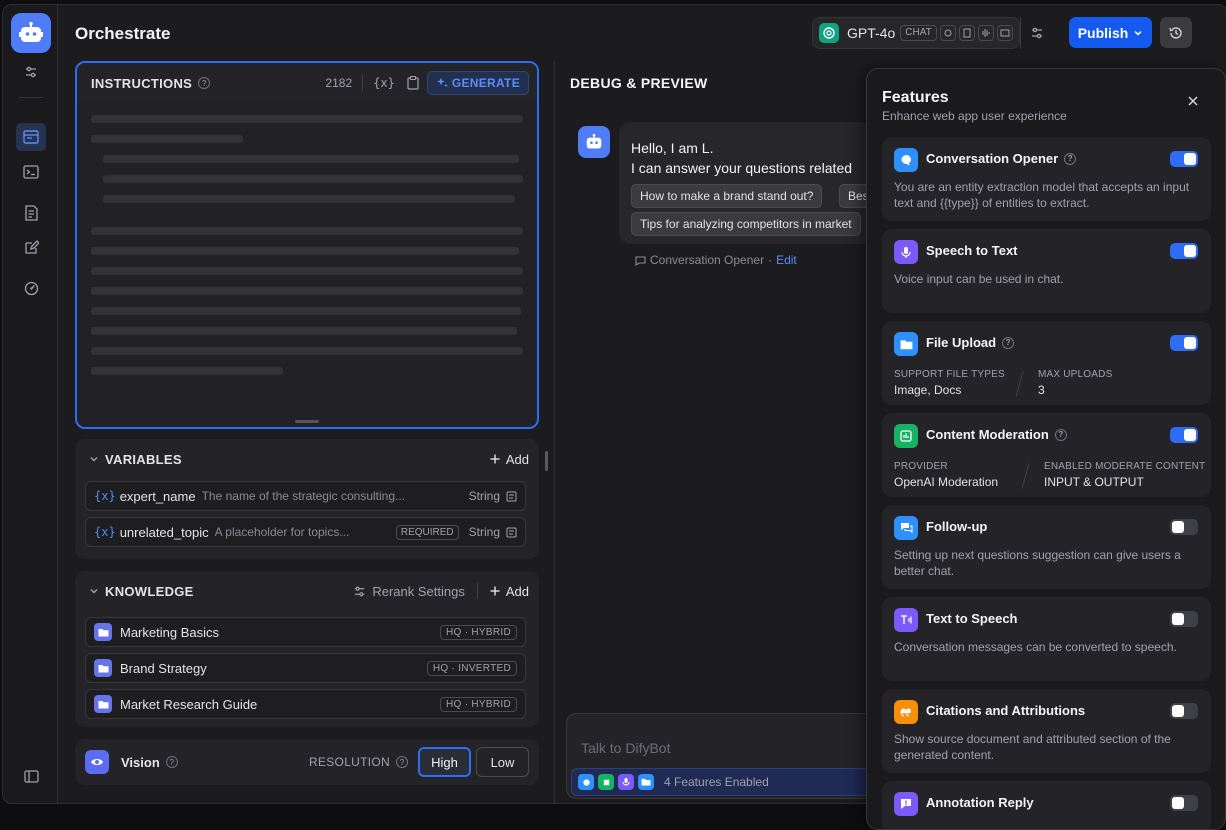 This screenshot has width=1226, height=830. What do you see at coordinates (169, 632) in the screenshot?
I see `knowledge-name: Marketing Basics` at bounding box center [169, 632].